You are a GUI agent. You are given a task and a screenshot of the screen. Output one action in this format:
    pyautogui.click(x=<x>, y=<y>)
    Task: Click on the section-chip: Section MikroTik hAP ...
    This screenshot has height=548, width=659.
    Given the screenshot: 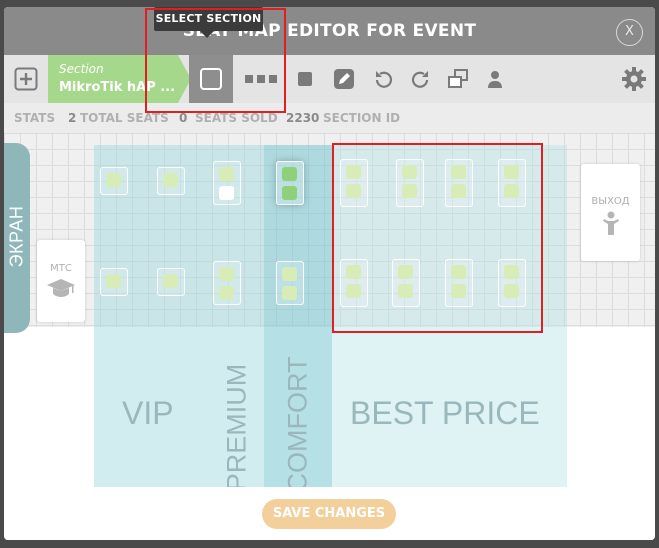 What is the action you would take?
    pyautogui.click(x=119, y=79)
    